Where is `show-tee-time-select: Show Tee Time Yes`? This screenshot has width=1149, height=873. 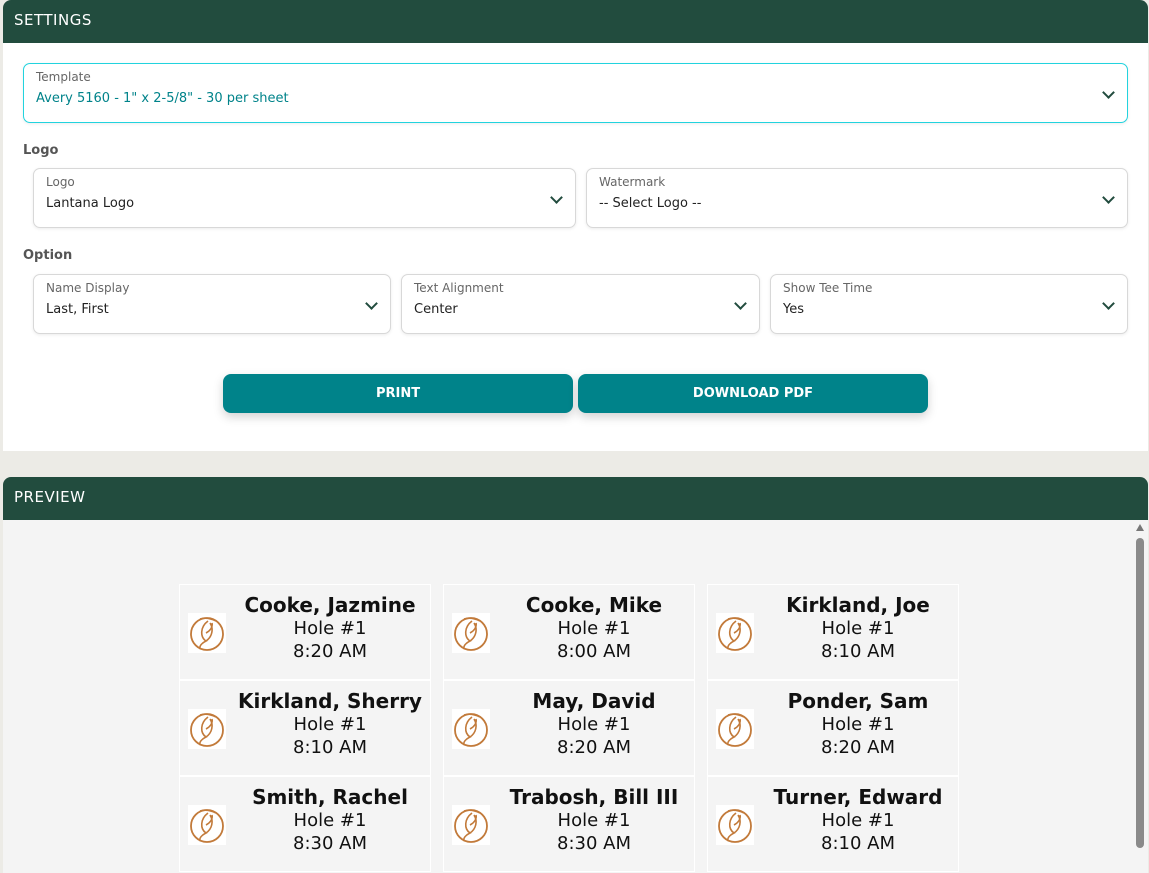
show-tee-time-select: Show Tee Time Yes is located at coordinates (949, 304).